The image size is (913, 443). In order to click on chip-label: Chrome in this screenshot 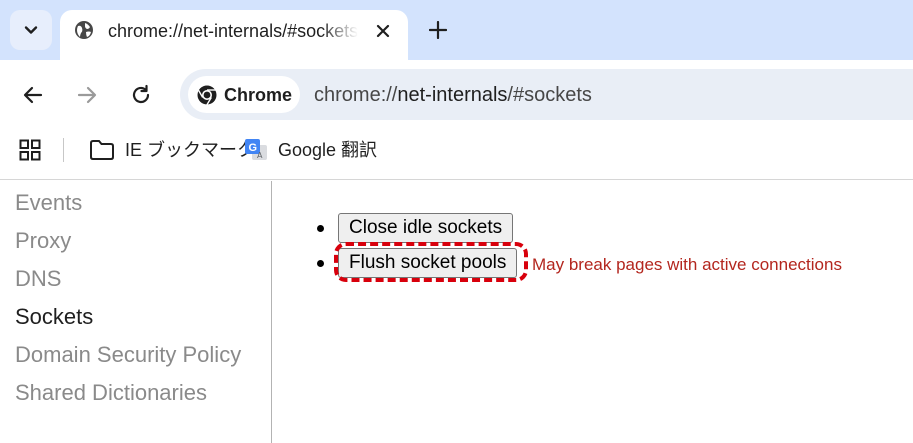, I will do `click(258, 95)`.